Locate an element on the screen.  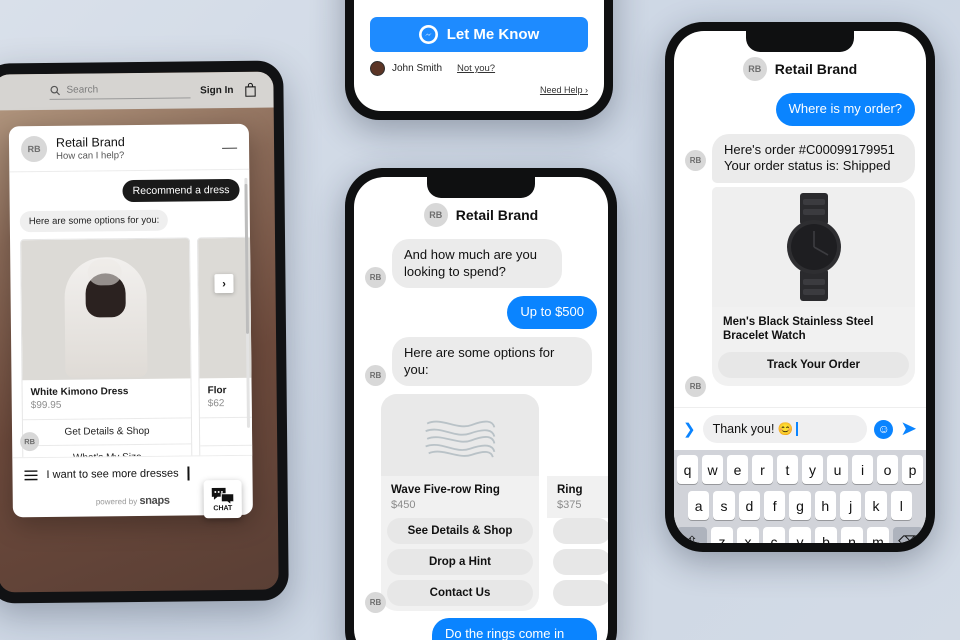
let-me-know-label: Let Me Know is located at coordinates (493, 34).